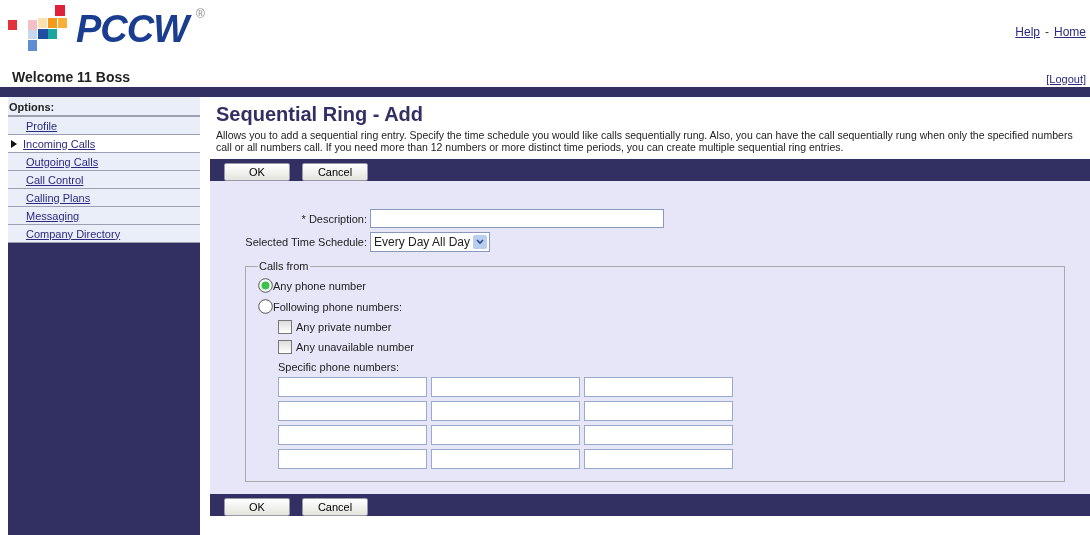 This screenshot has height=535, width=1090. Describe the element at coordinates (338, 306) in the screenshot. I see `radio-label: Following phone numbers:` at that location.